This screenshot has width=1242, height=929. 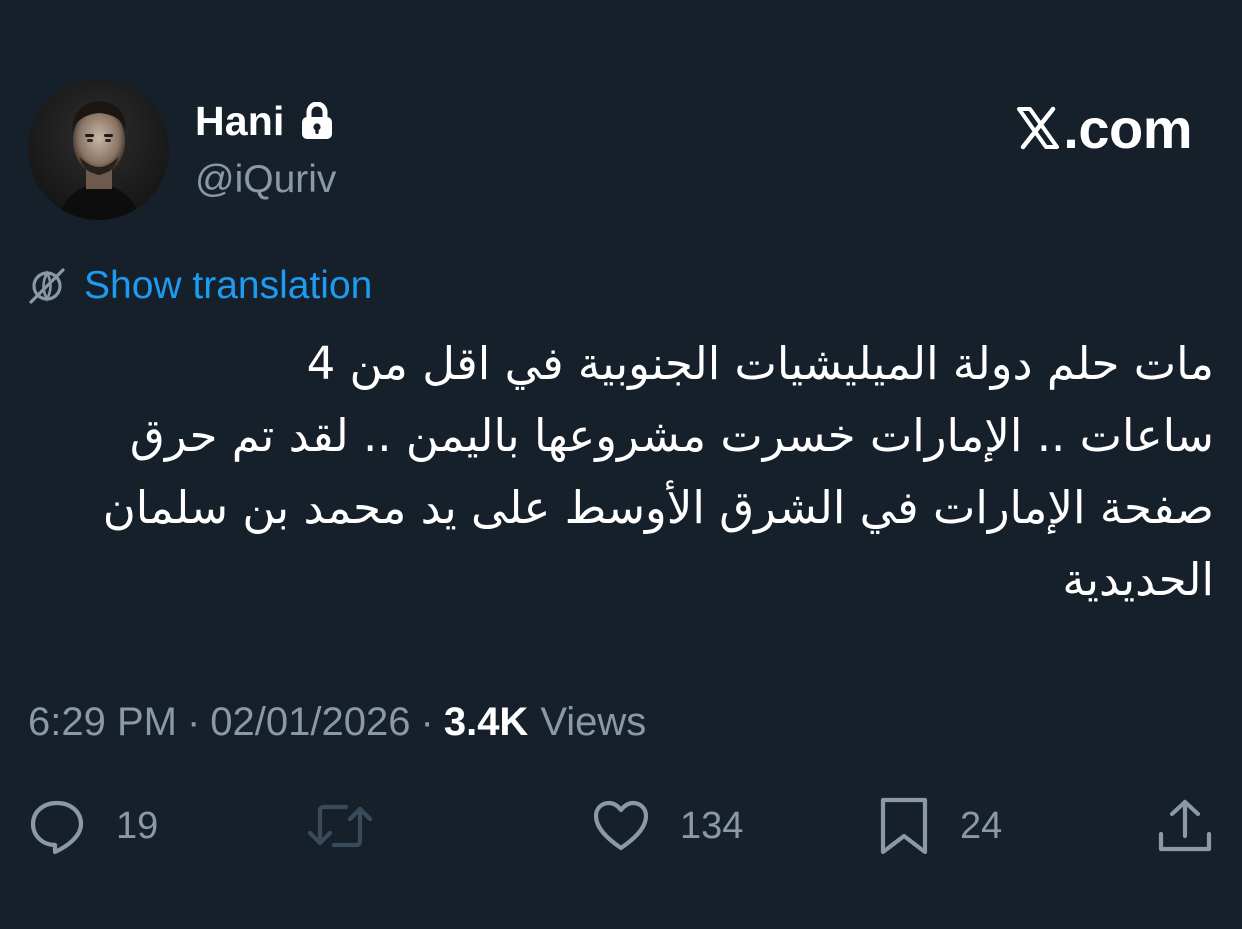 I want to click on show-translation-row: Show translation, so click(x=200, y=286).